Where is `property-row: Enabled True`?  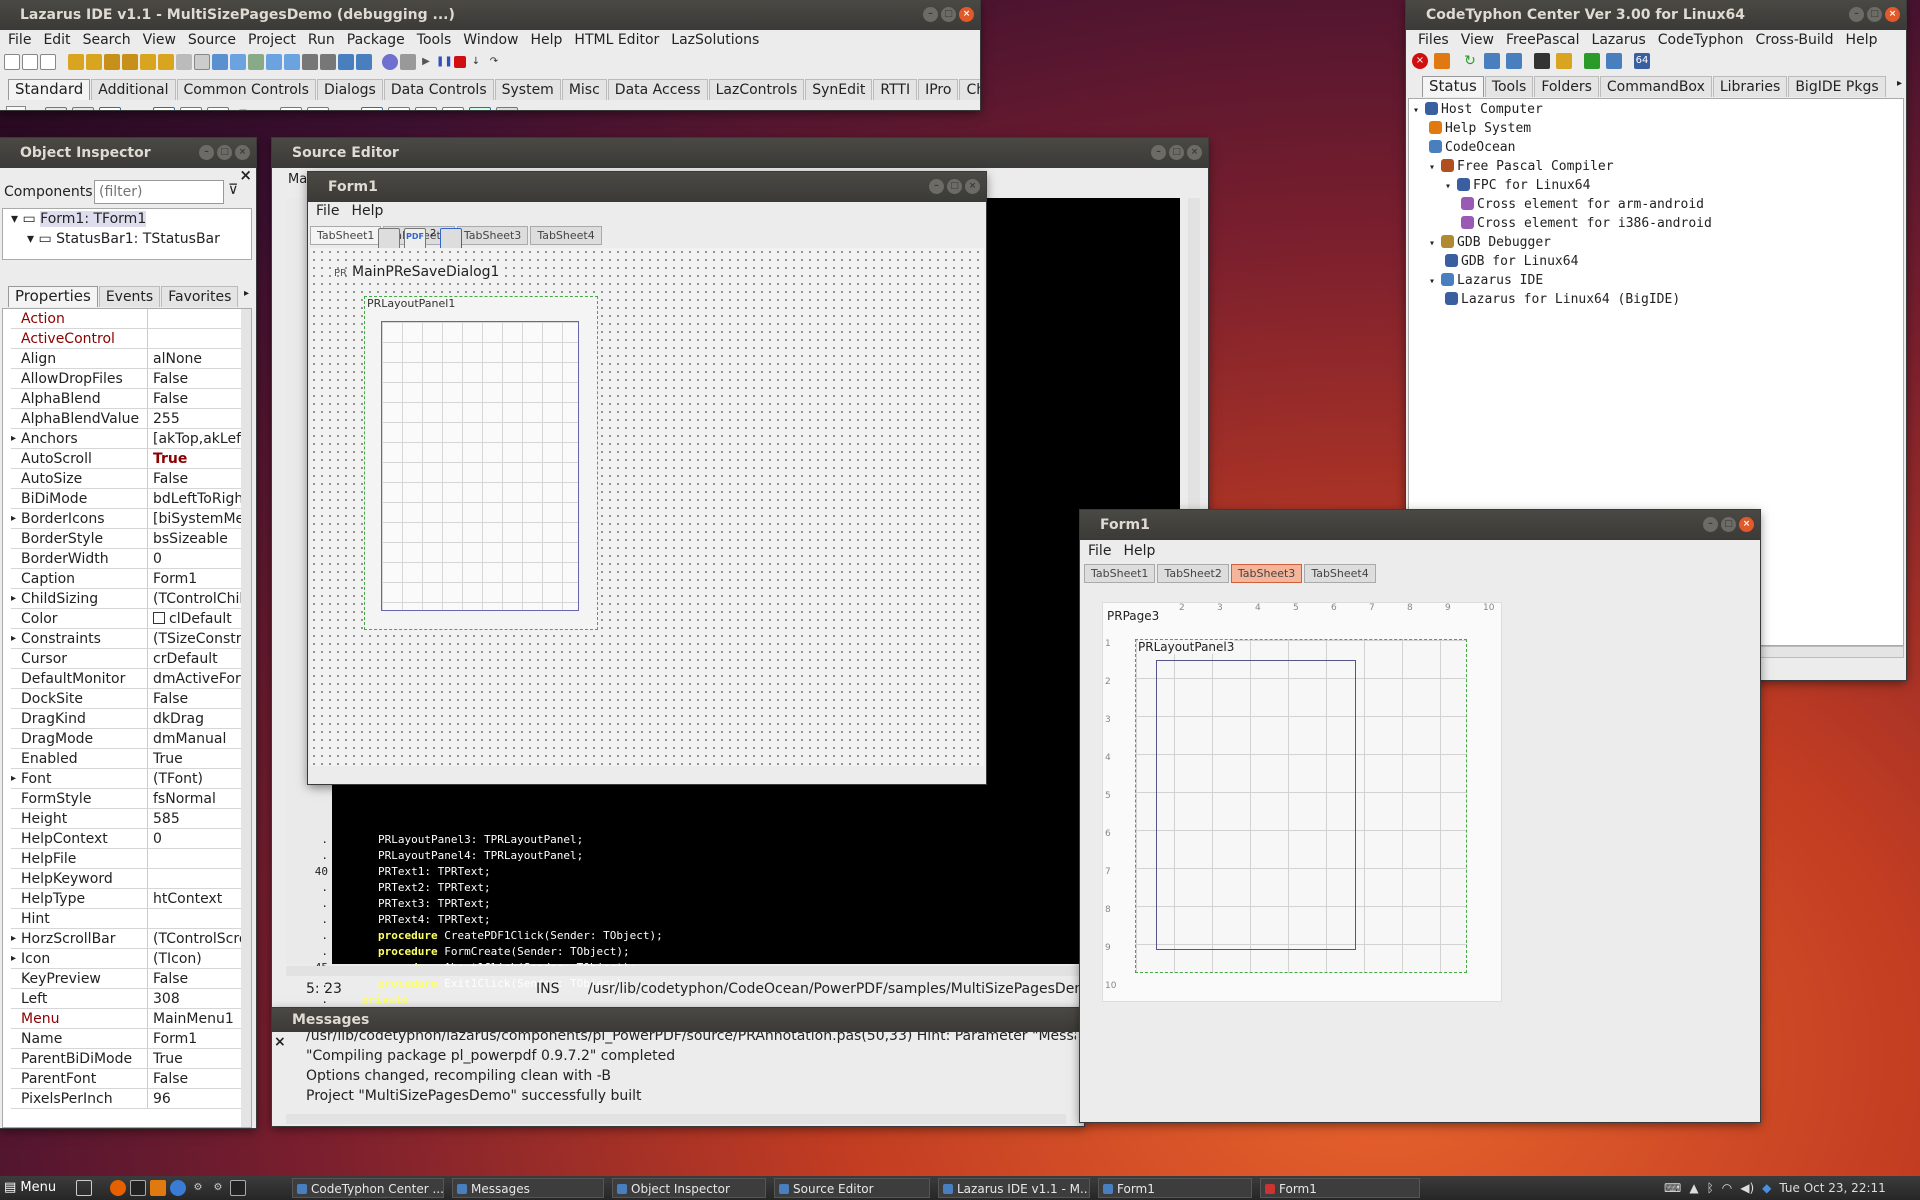 property-row: Enabled True is located at coordinates (129, 759).